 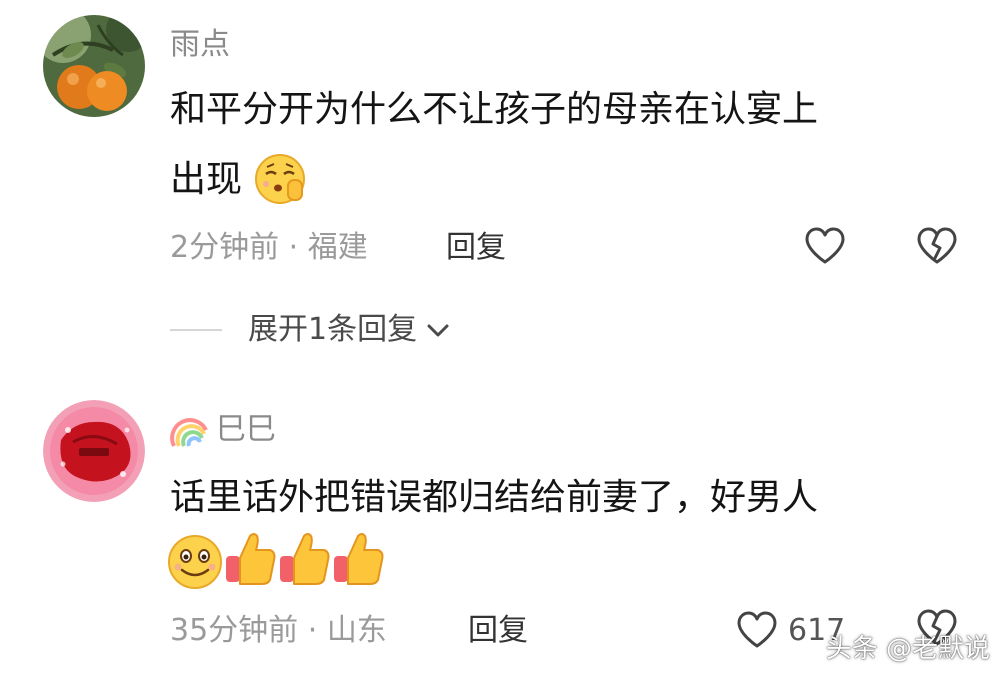 What do you see at coordinates (337, 247) in the screenshot?
I see `comment-location: 福建` at bounding box center [337, 247].